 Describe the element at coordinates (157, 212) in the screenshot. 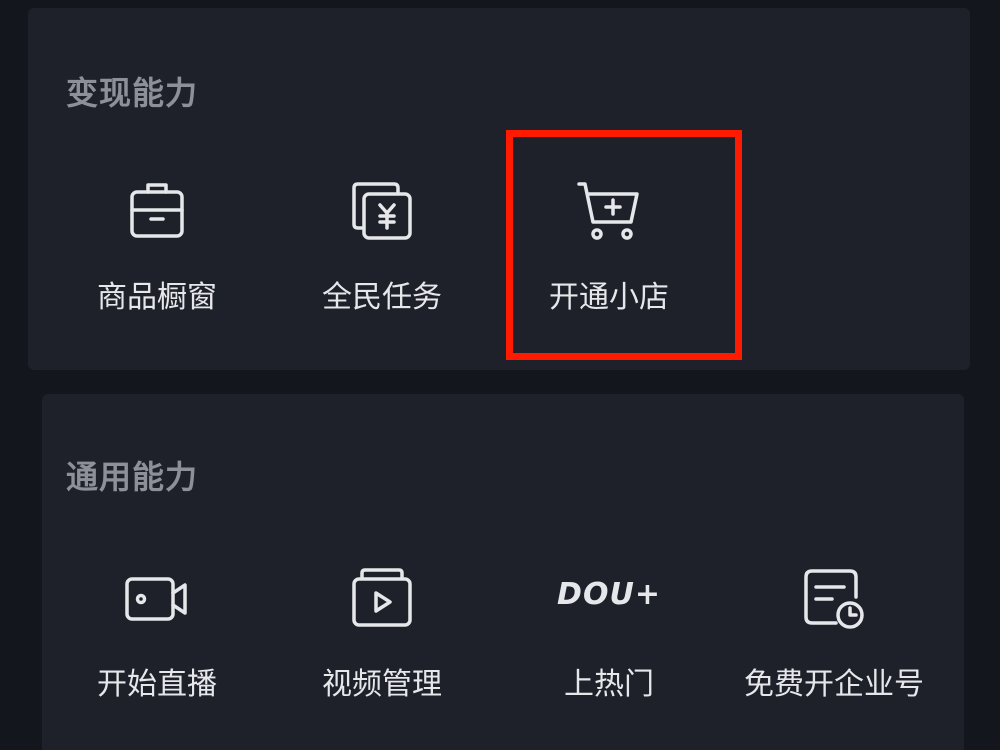

I see `shop-window-icon` at that location.